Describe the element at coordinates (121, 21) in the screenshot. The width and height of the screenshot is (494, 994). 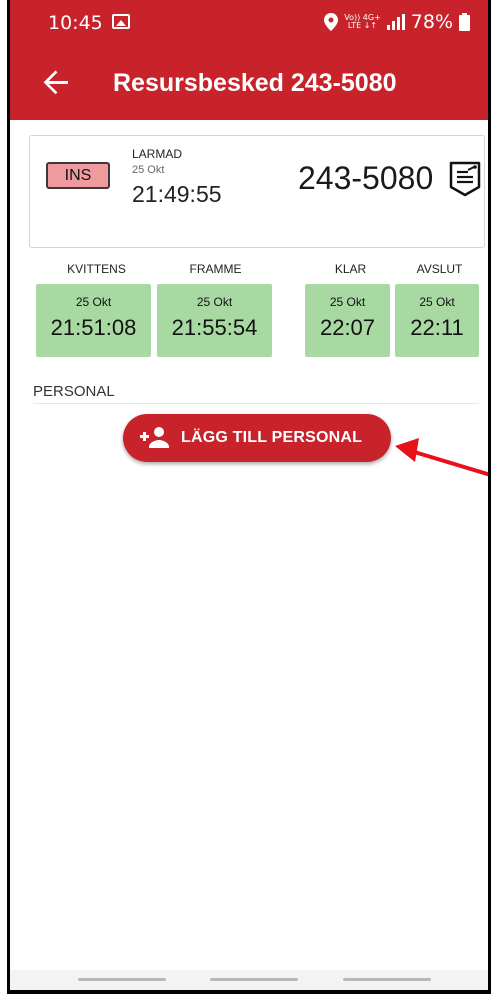
I see `gallery-icon` at that location.